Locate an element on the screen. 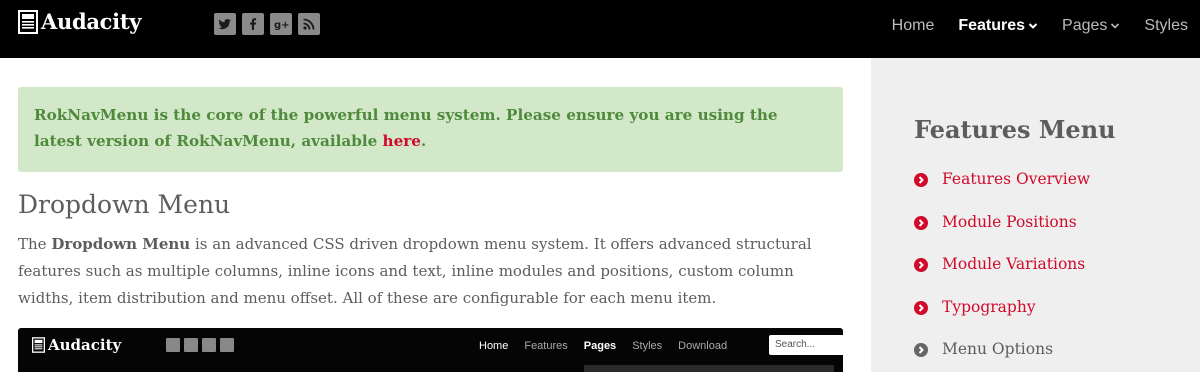 This screenshot has width=1200, height=383. preview-nav-item: Download is located at coordinates (703, 346).